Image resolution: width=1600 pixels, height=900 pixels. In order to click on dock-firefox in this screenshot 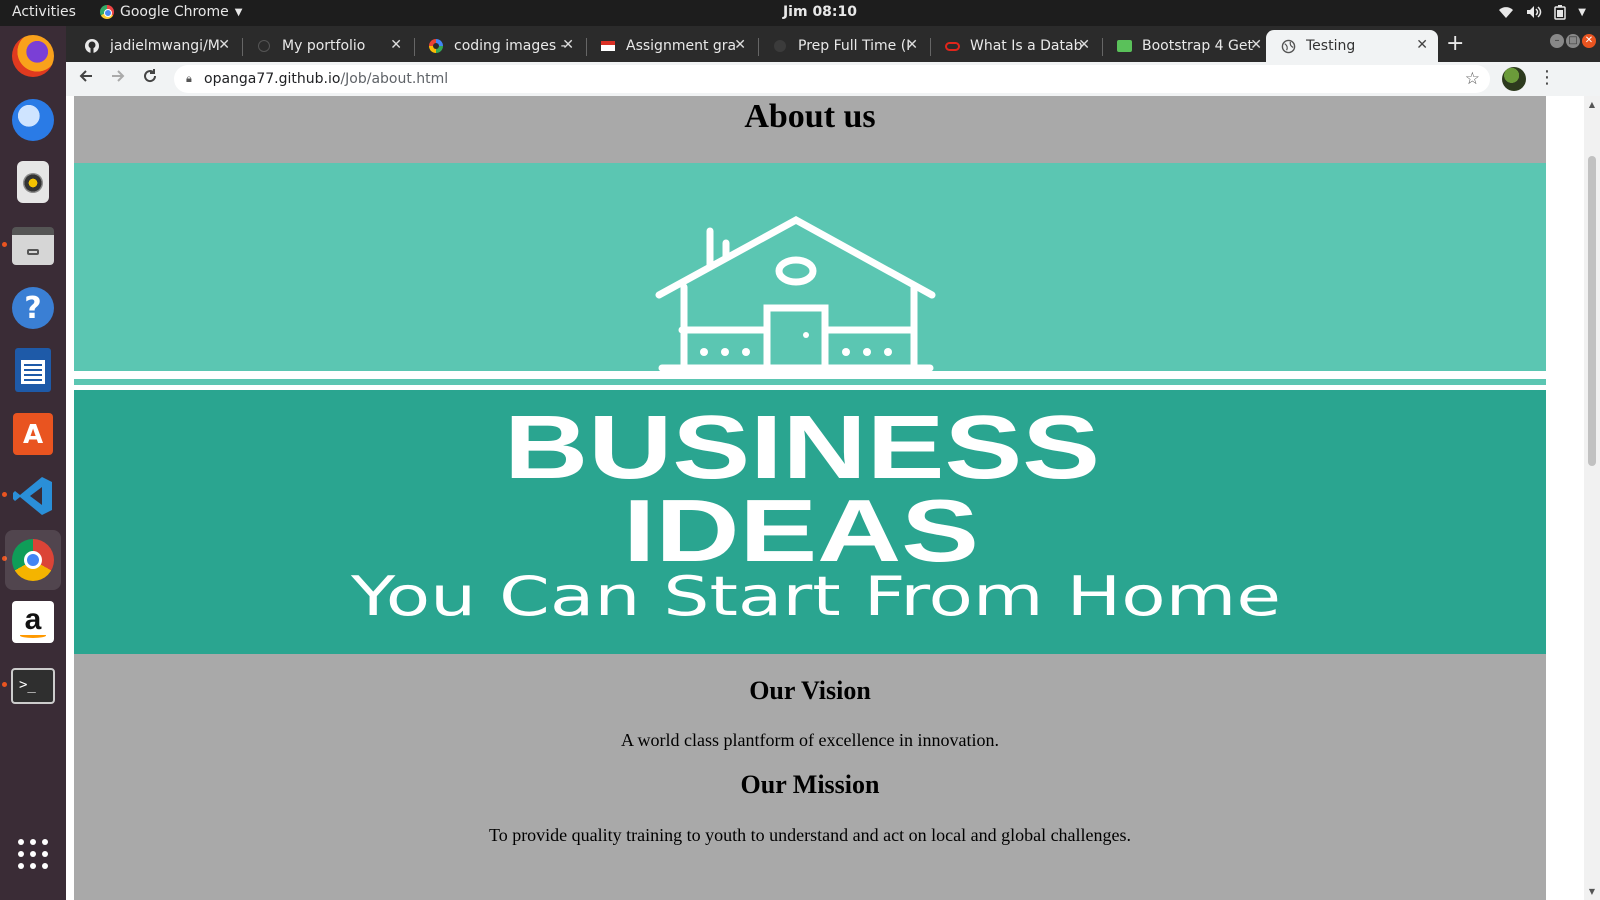, I will do `click(33, 56)`.